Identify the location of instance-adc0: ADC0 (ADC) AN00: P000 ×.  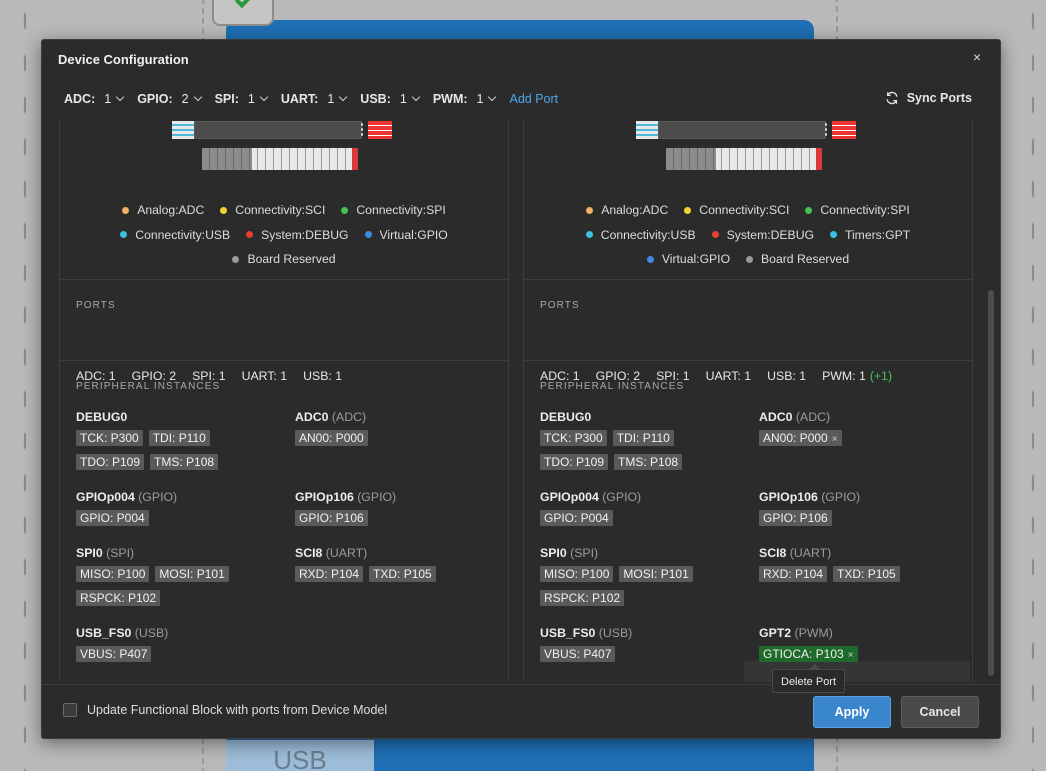
(864, 432).